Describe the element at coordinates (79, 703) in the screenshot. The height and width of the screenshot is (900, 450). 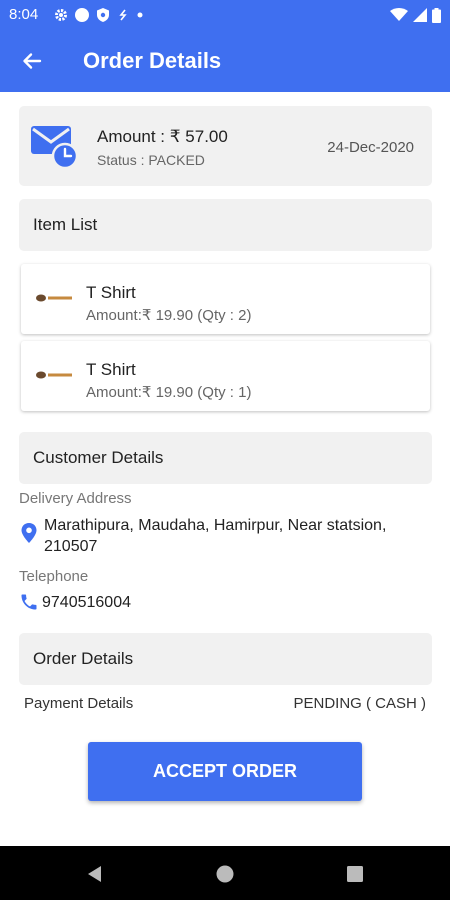
I see `payment-details-label: Payment Details` at that location.